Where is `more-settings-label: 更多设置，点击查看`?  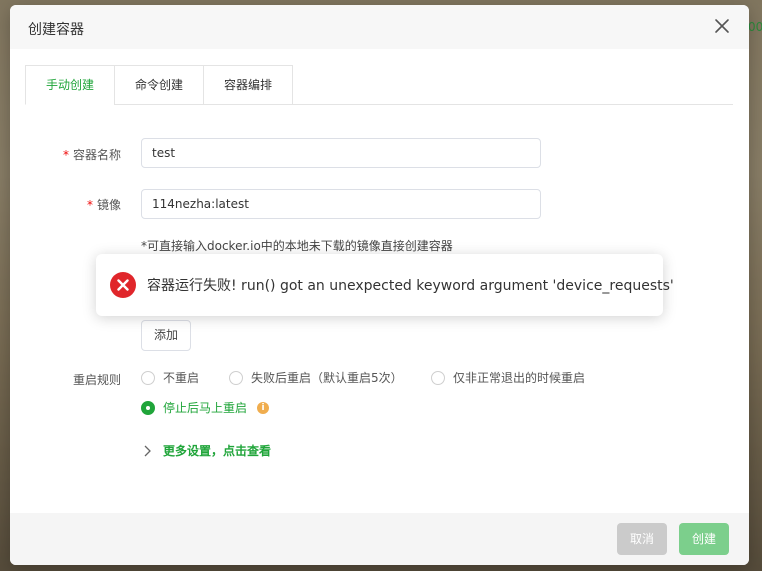 more-settings-label: 更多设置，点击查看 is located at coordinates (217, 451).